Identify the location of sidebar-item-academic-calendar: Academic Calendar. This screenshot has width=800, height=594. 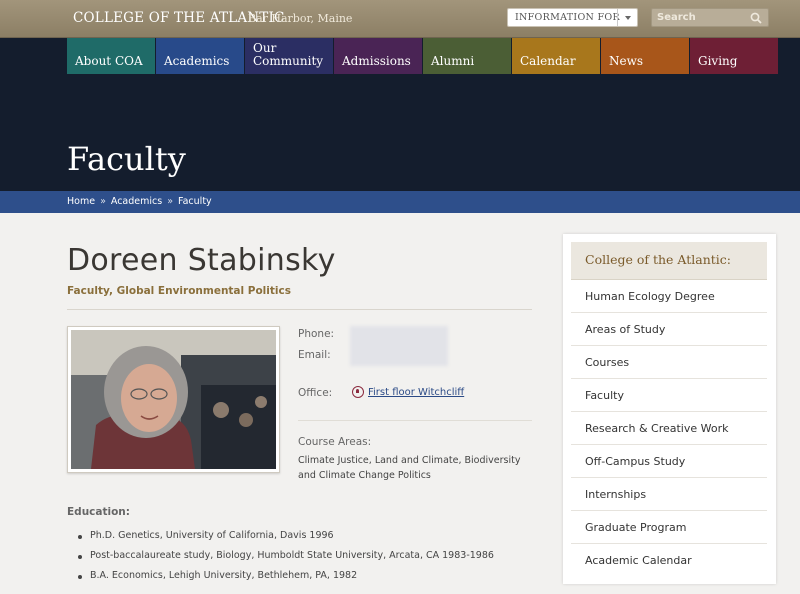
(669, 560).